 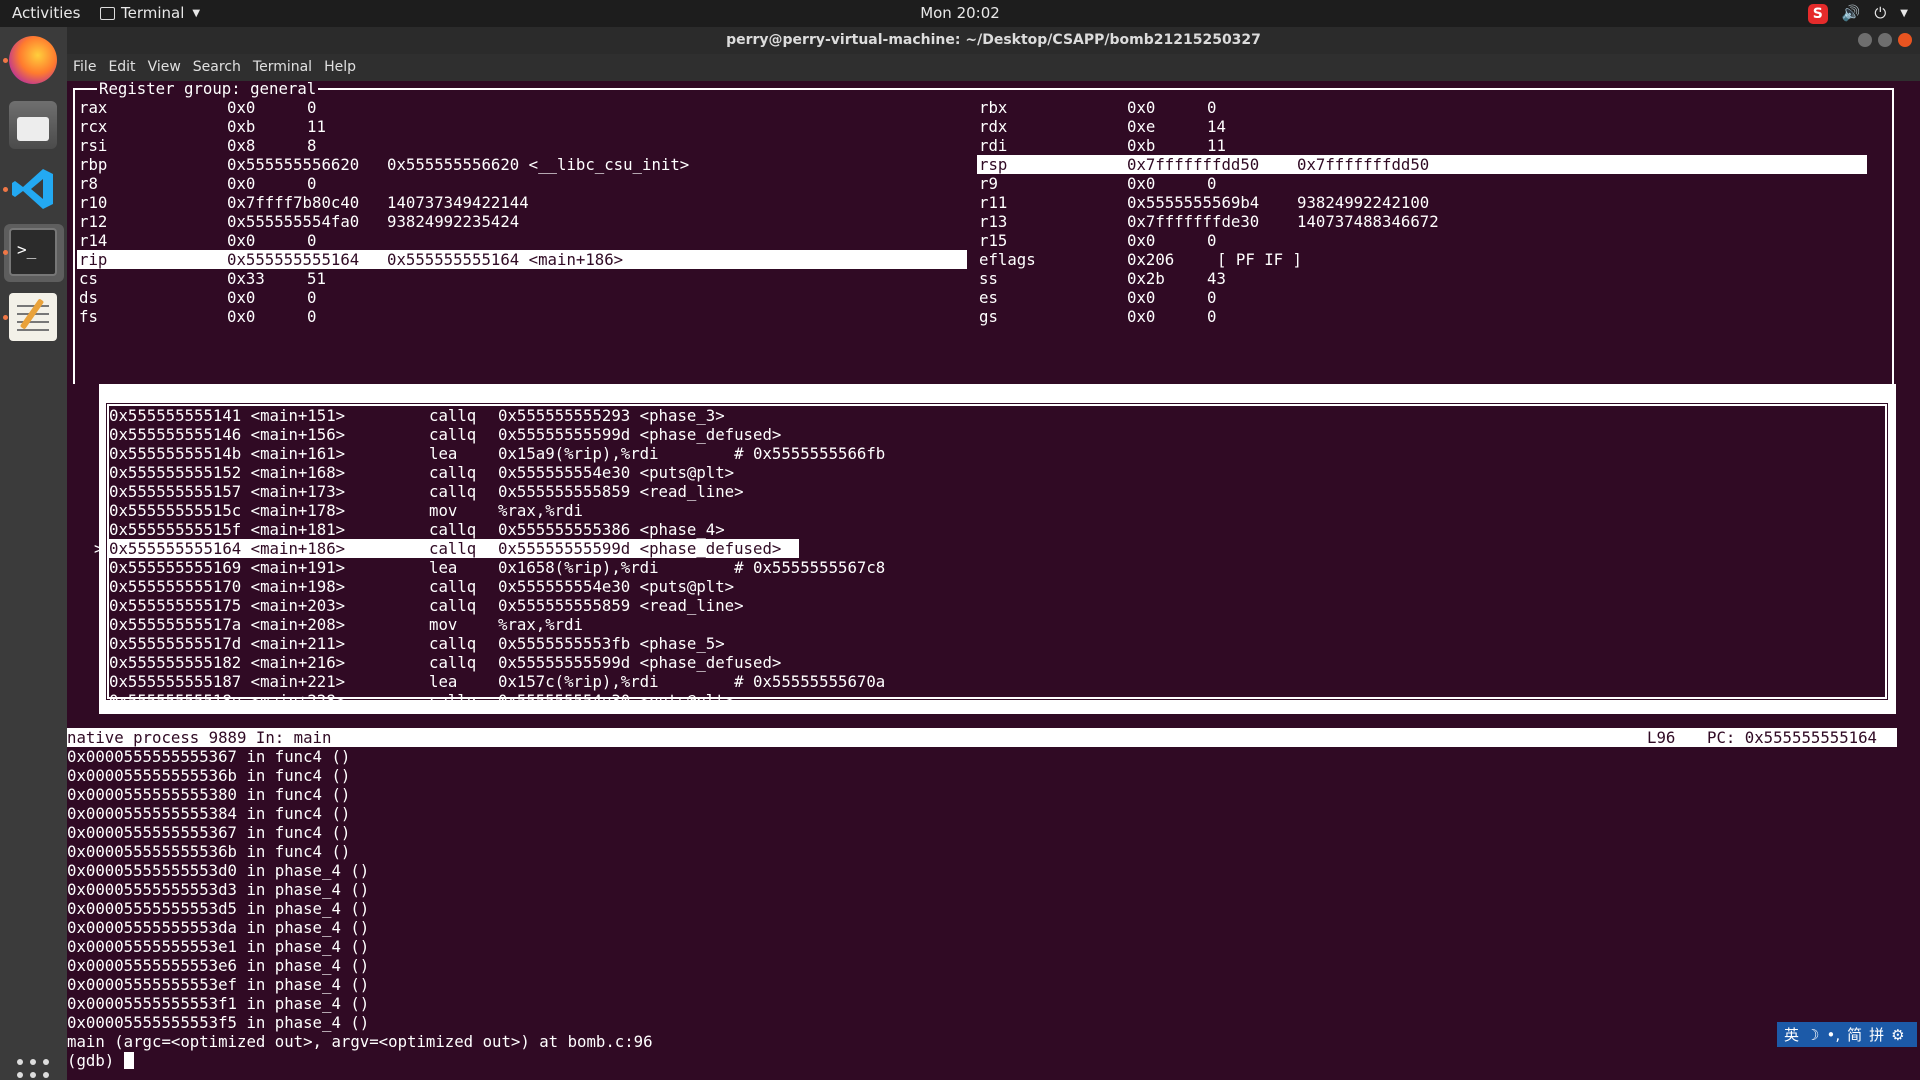 What do you see at coordinates (640, 662) in the screenshot?
I see `asm-args: 0x55555555599d <phase_defused>` at bounding box center [640, 662].